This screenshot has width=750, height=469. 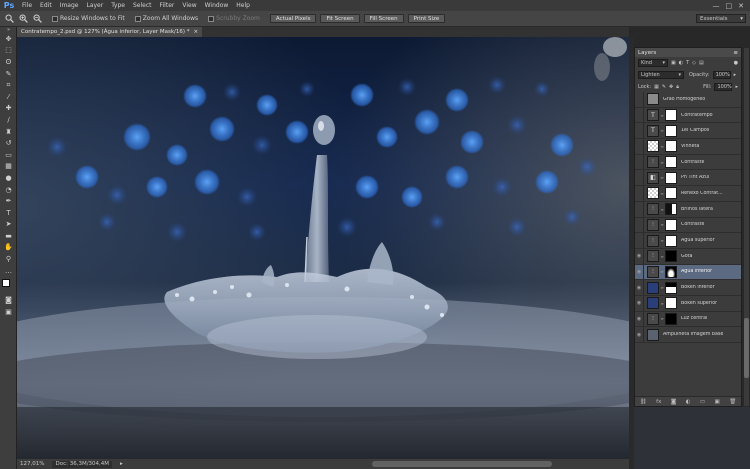 What do you see at coordinates (8, 312) in the screenshot?
I see `screen-mode-icon: ▣` at bounding box center [8, 312].